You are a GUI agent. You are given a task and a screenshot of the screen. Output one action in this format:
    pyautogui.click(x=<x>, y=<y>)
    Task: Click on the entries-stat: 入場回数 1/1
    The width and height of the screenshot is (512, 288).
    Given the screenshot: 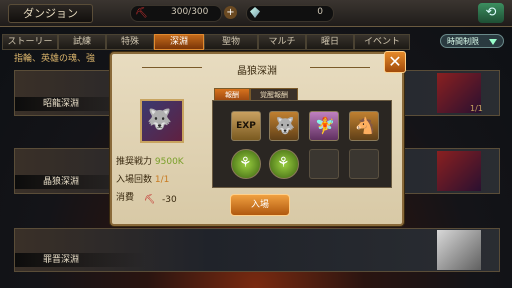 What is the action you would take?
    pyautogui.click(x=142, y=178)
    